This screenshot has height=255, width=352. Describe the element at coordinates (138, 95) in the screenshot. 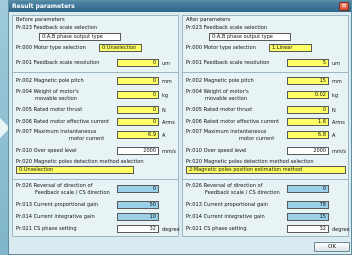

I see `weight-field: 0` at that location.